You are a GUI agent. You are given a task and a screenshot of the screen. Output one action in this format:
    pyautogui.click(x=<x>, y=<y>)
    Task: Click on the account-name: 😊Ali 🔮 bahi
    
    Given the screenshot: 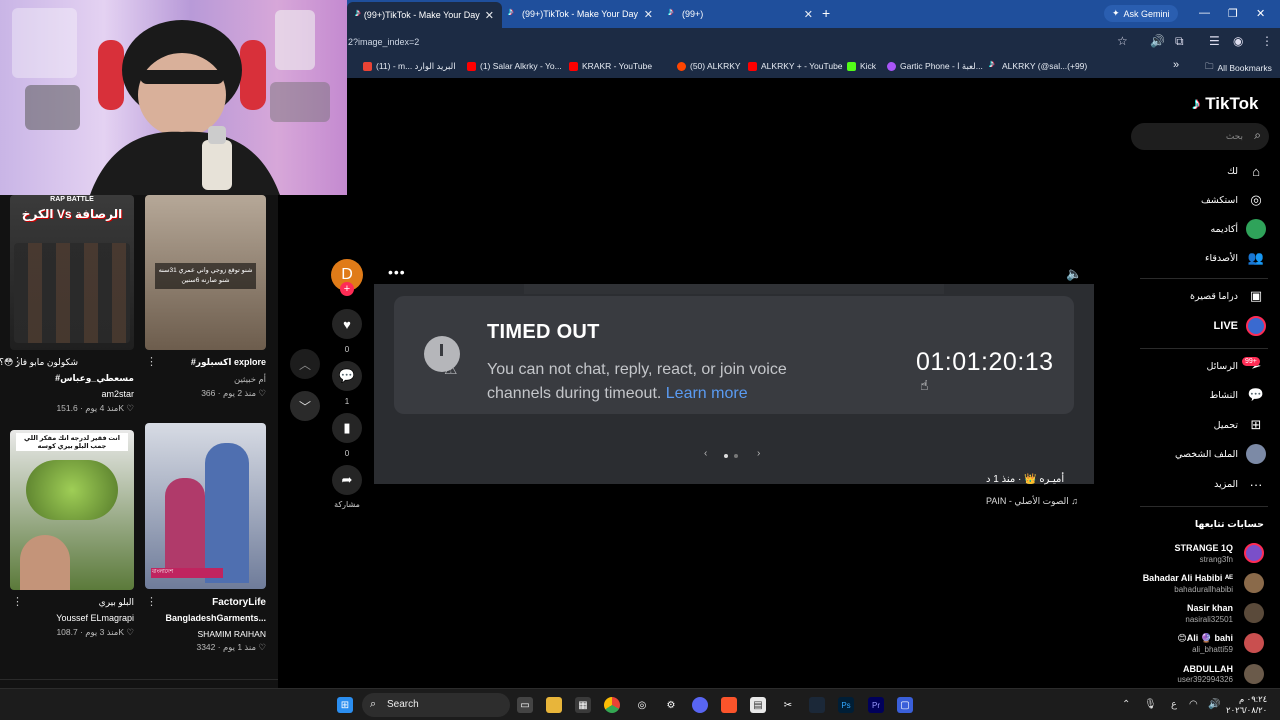 What is the action you would take?
    pyautogui.click(x=1205, y=638)
    